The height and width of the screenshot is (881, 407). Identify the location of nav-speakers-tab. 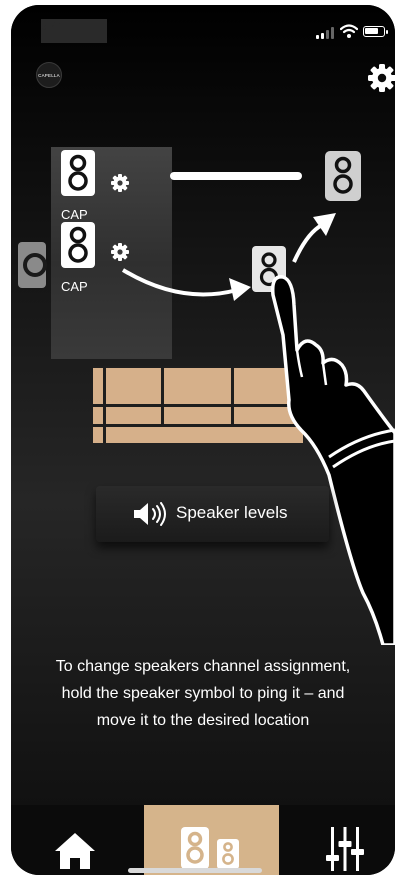
(211, 840).